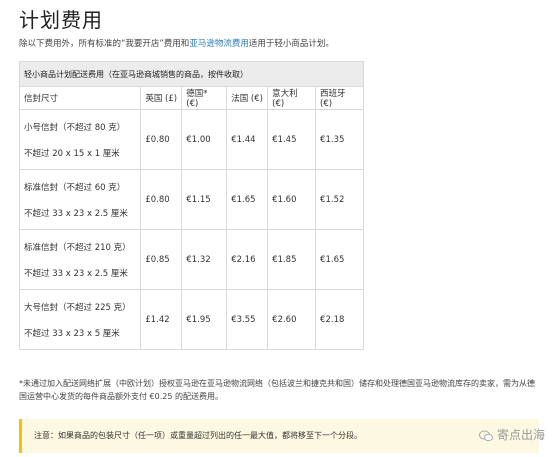  Describe the element at coordinates (204, 319) in the screenshot. I see `fee-de: €1.95` at that location.